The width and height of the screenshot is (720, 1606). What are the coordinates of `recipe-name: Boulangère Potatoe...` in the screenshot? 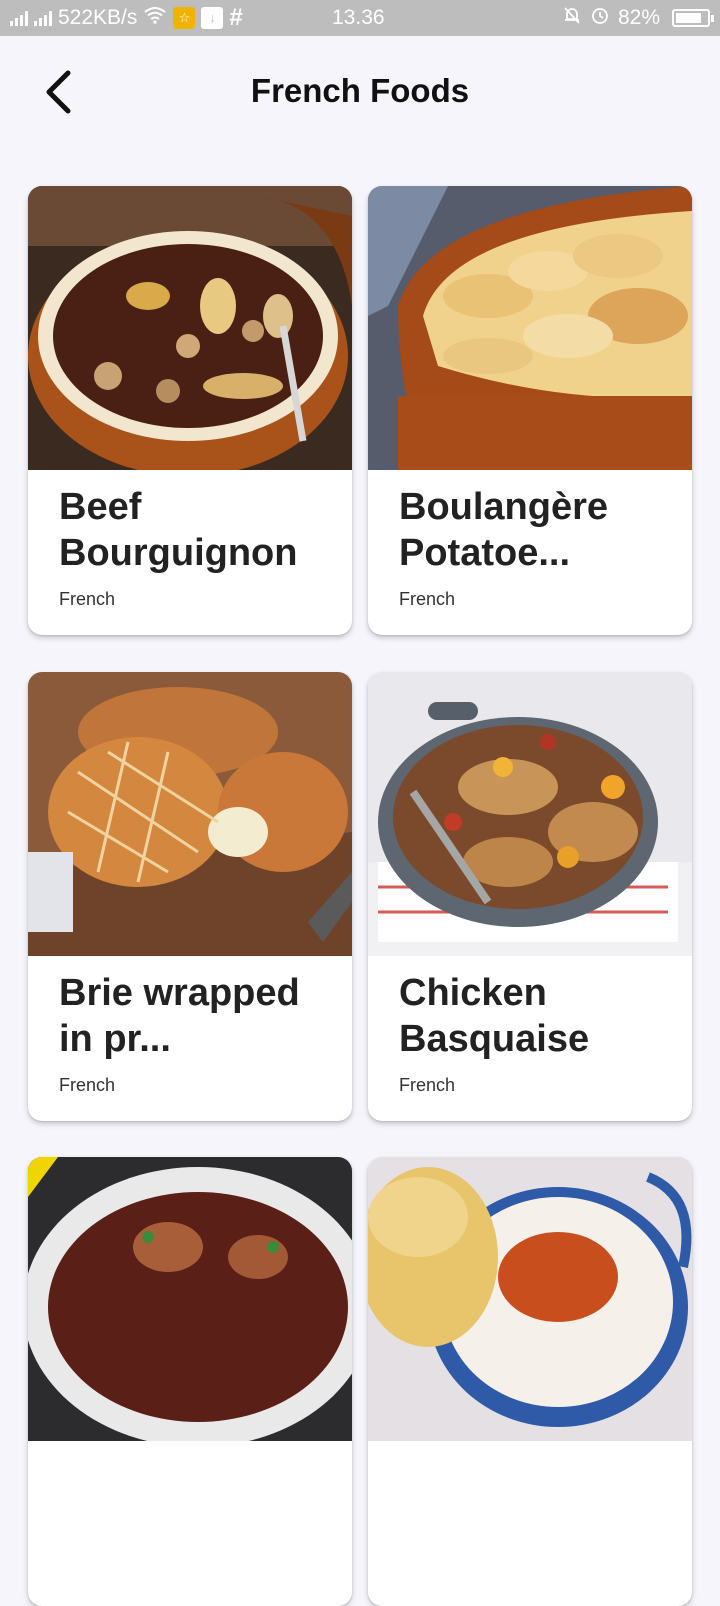 It's located at (504, 530).